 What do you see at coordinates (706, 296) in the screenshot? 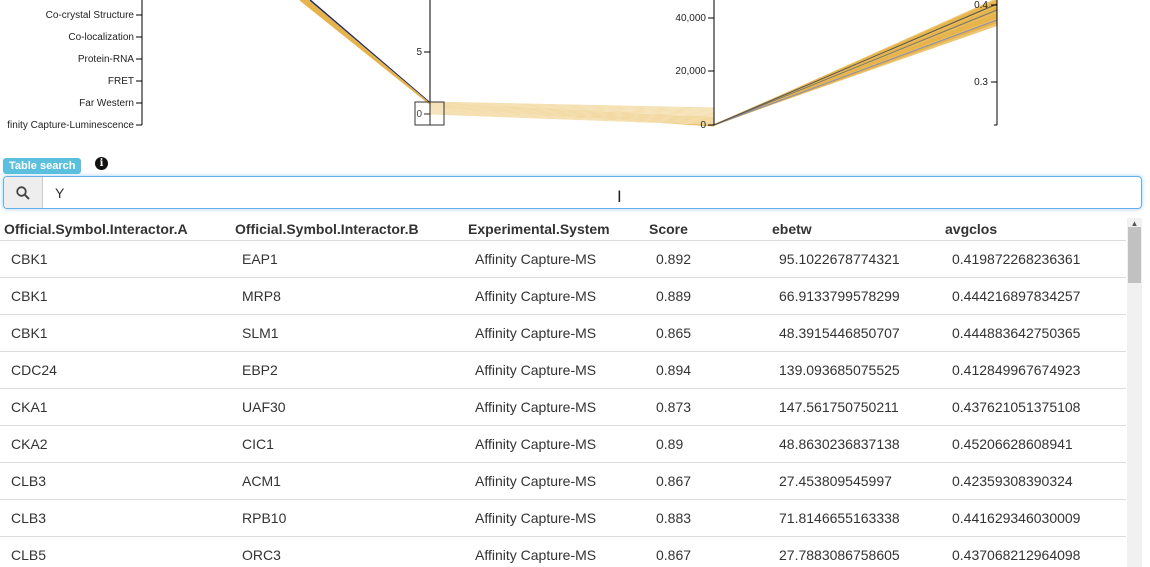
I see `table-cell: 0.889` at bounding box center [706, 296].